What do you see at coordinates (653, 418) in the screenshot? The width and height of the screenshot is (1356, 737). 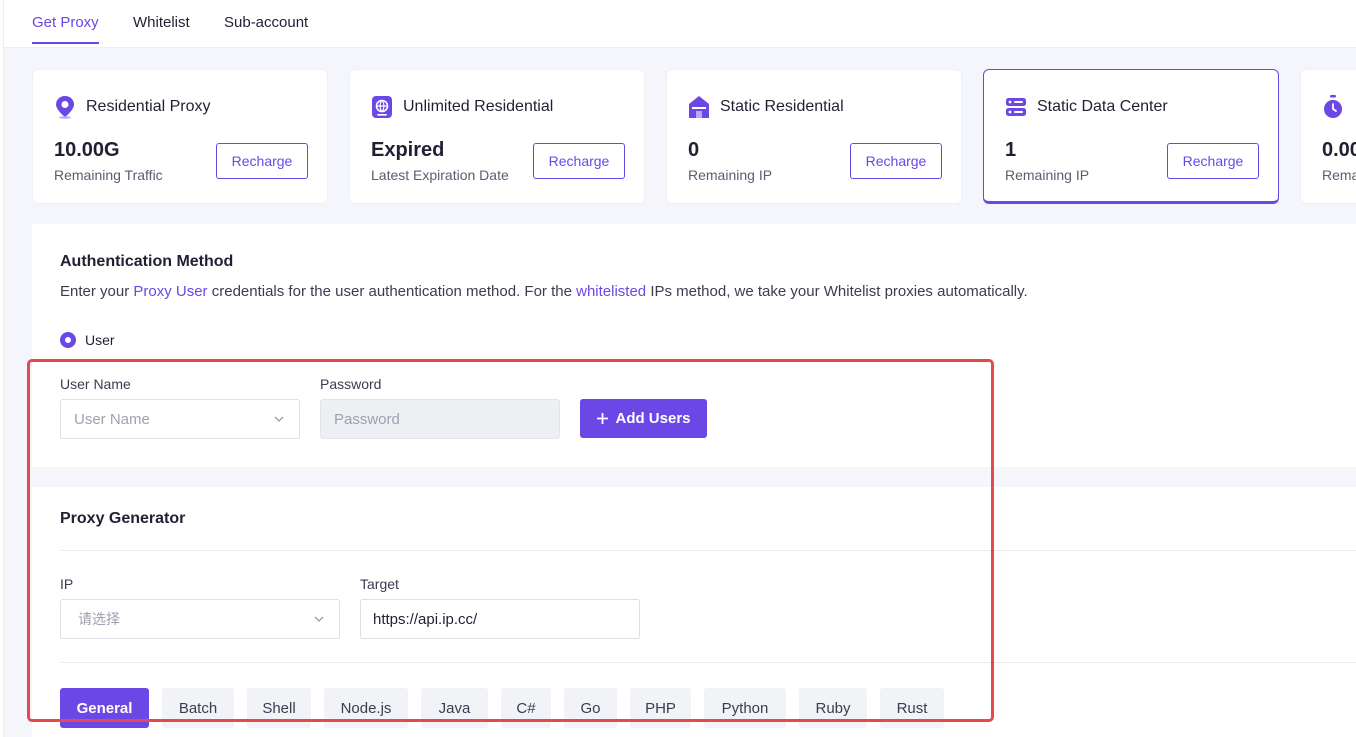 I see `add-users-label: Add Users` at bounding box center [653, 418].